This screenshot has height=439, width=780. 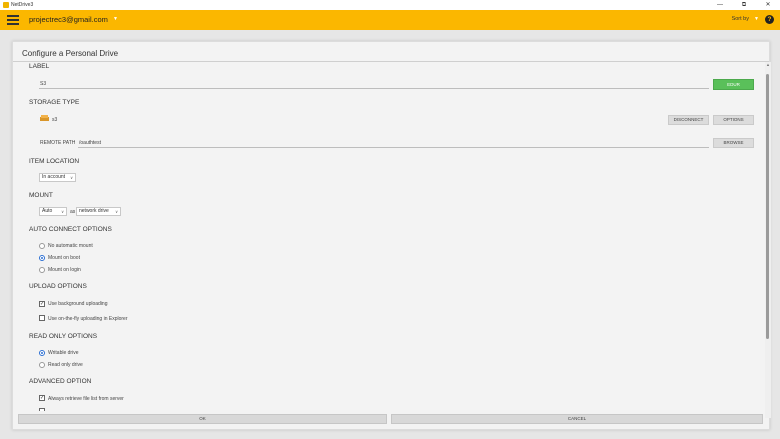 I want to click on mount-on-boot-radio, so click(x=42, y=258).